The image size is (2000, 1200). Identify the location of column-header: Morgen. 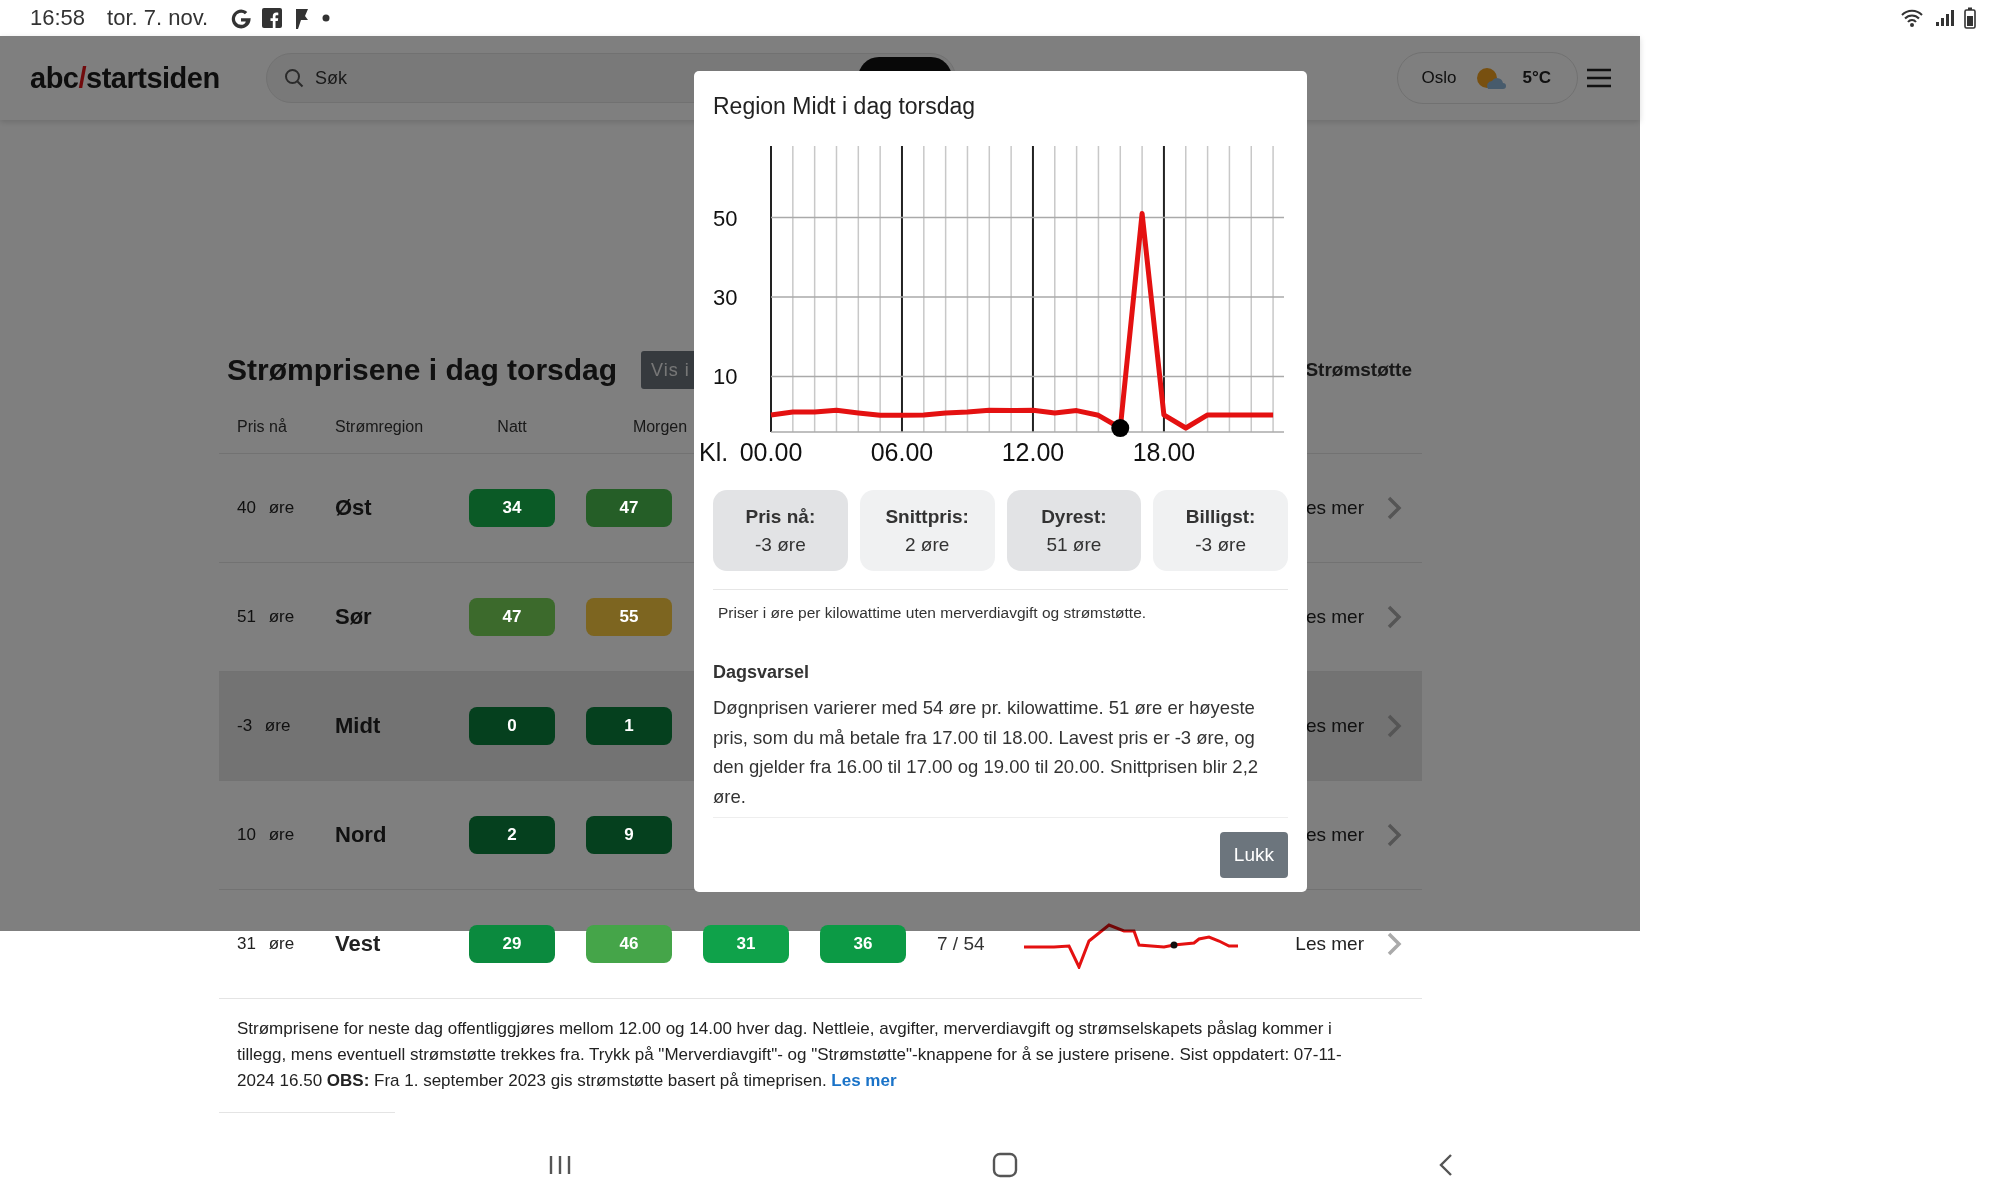
(660, 427).